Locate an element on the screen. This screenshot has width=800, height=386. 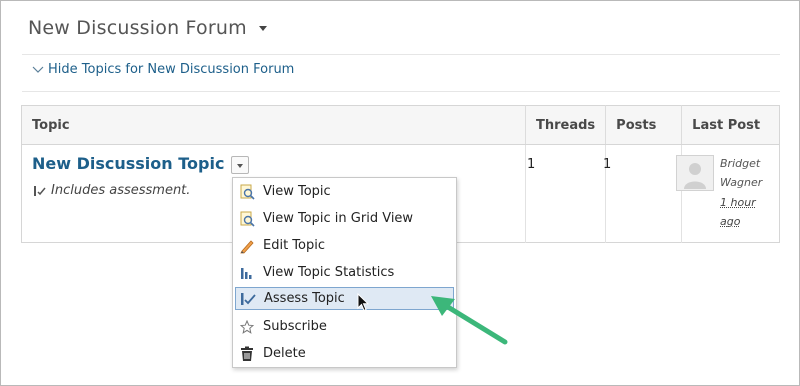
column-header-topic: Topic is located at coordinates (273, 125).